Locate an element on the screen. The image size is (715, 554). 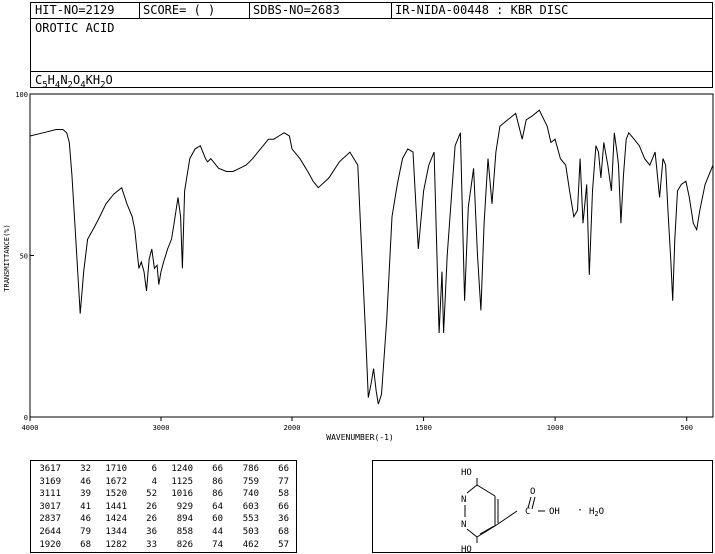
water-o: O is located at coordinates (601, 512).